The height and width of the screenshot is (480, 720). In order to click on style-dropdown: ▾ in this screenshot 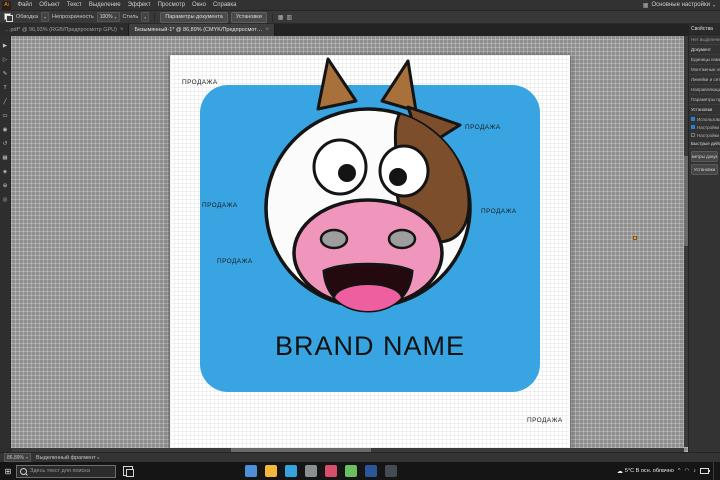, I will do `click(145, 17)`.